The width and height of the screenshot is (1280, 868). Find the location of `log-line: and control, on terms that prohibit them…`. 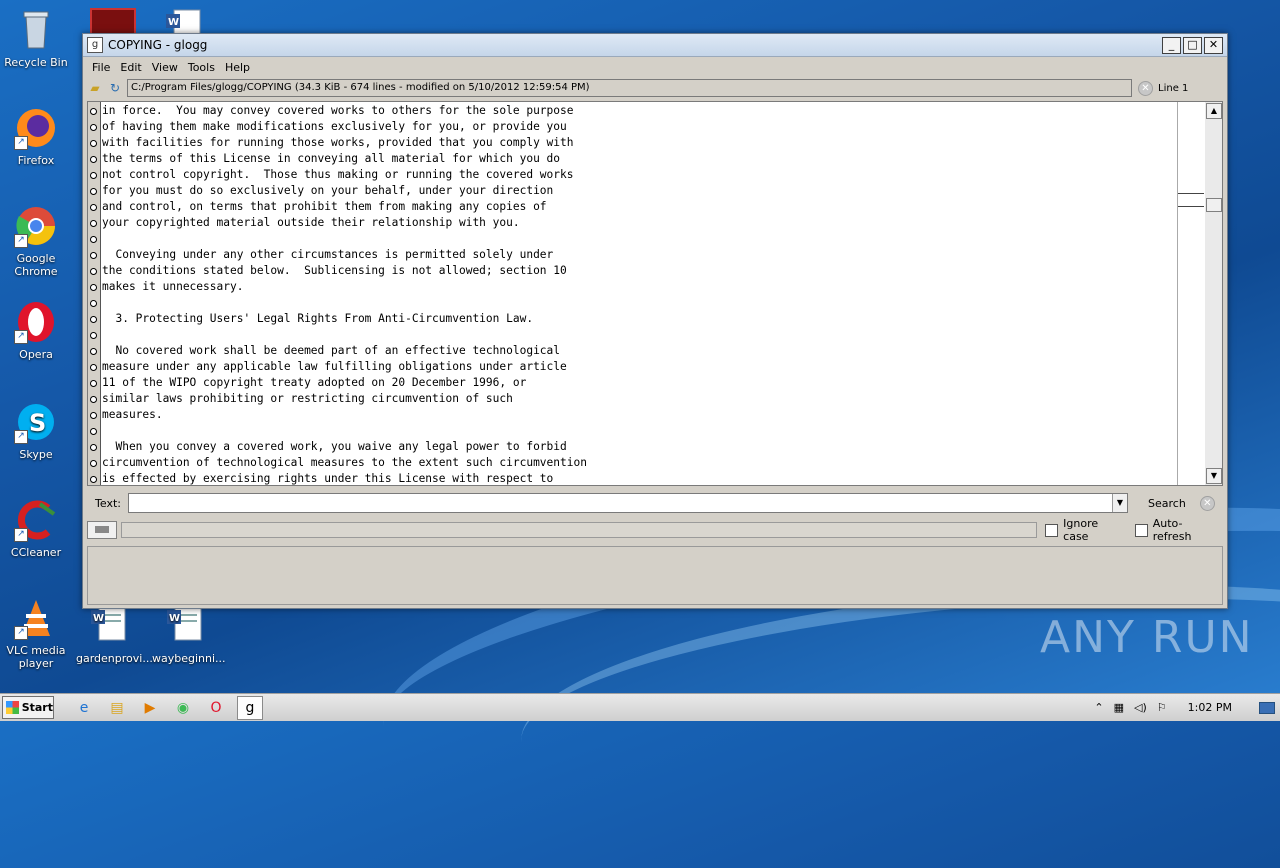

log-line: and control, on terms that prohibit them… is located at coordinates (344, 207).